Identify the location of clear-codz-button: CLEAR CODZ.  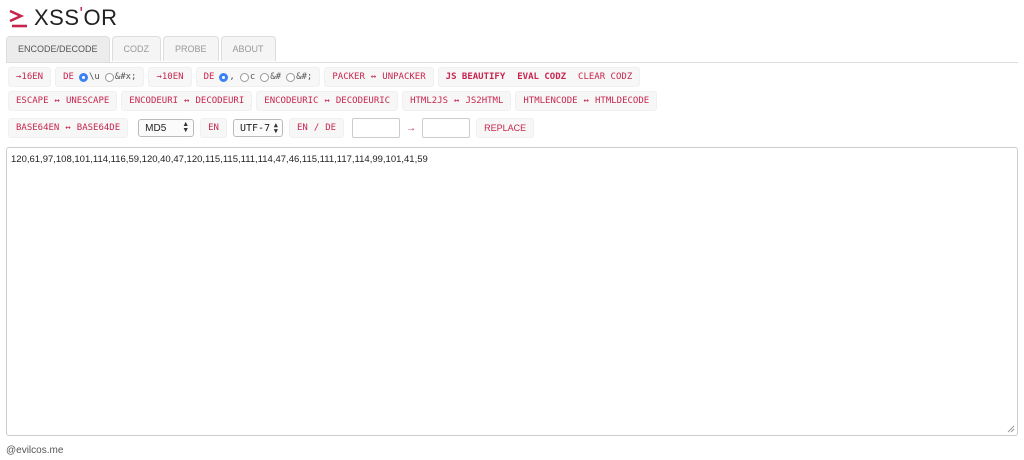
(605, 77).